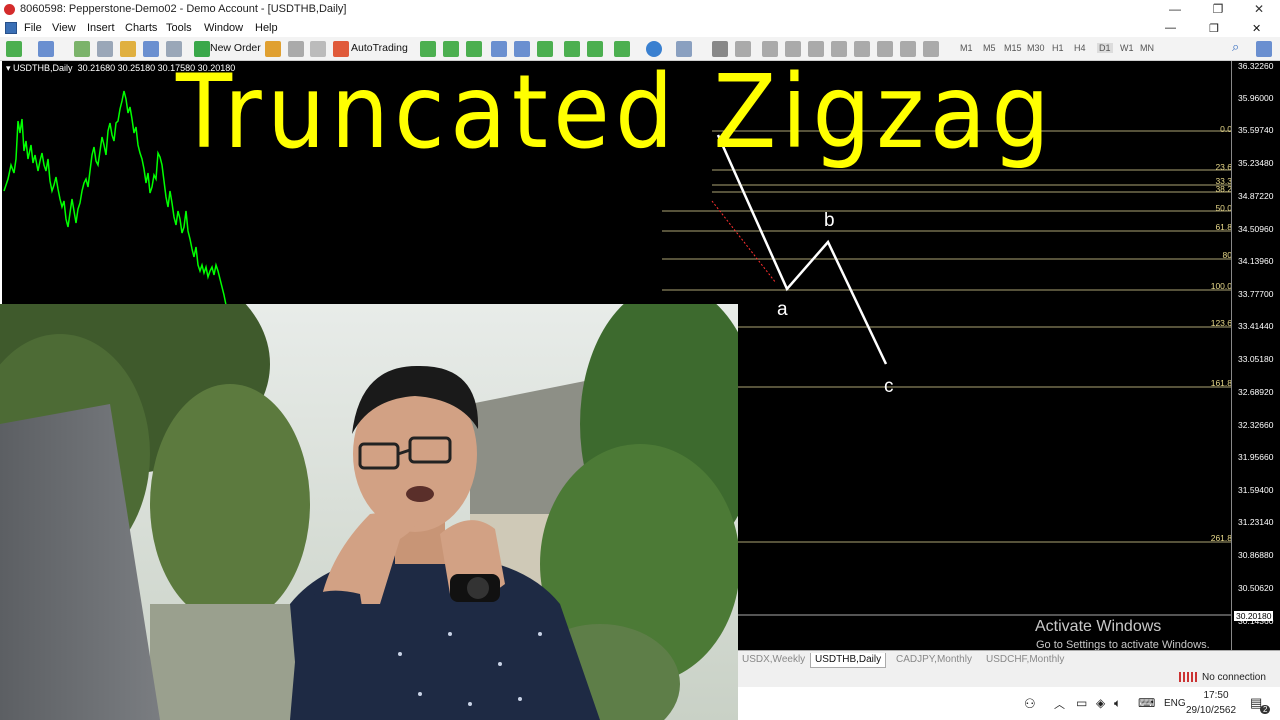  I want to click on maximize-button: ❐, so click(1218, 9).